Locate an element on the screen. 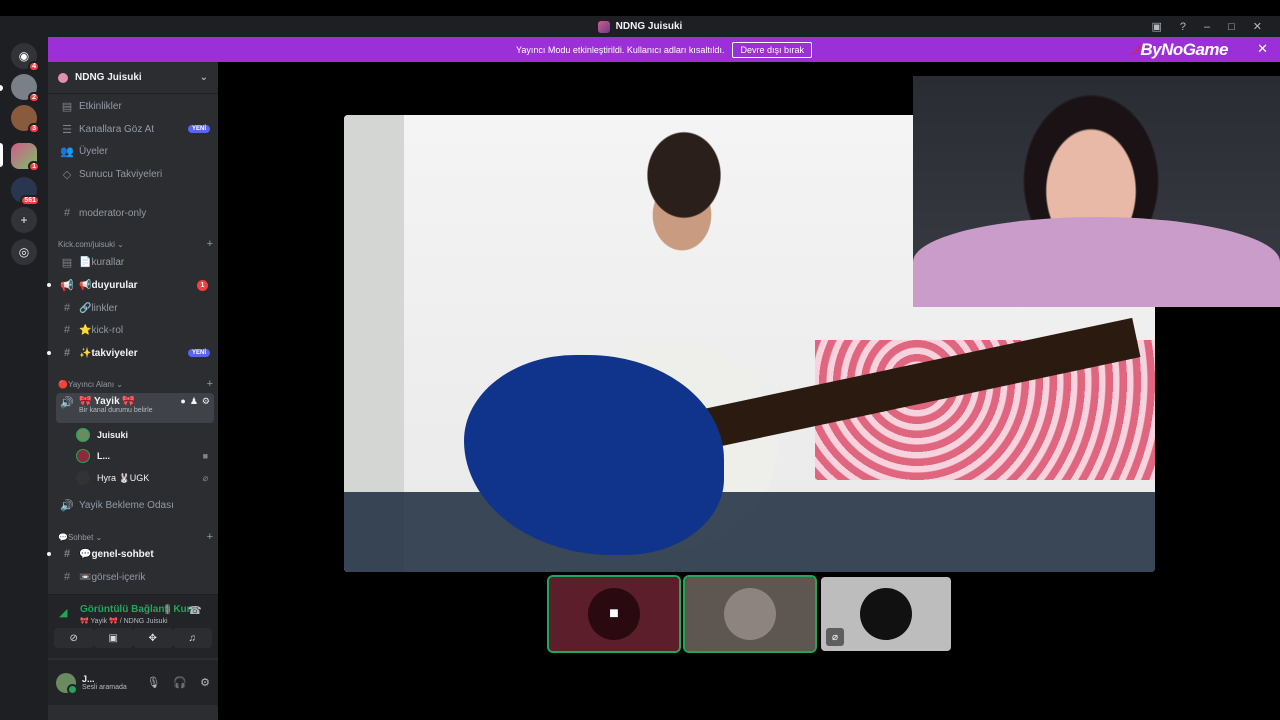 The width and height of the screenshot is (1280, 720). muted-mic-icon: ⌀ is located at coordinates (835, 637).